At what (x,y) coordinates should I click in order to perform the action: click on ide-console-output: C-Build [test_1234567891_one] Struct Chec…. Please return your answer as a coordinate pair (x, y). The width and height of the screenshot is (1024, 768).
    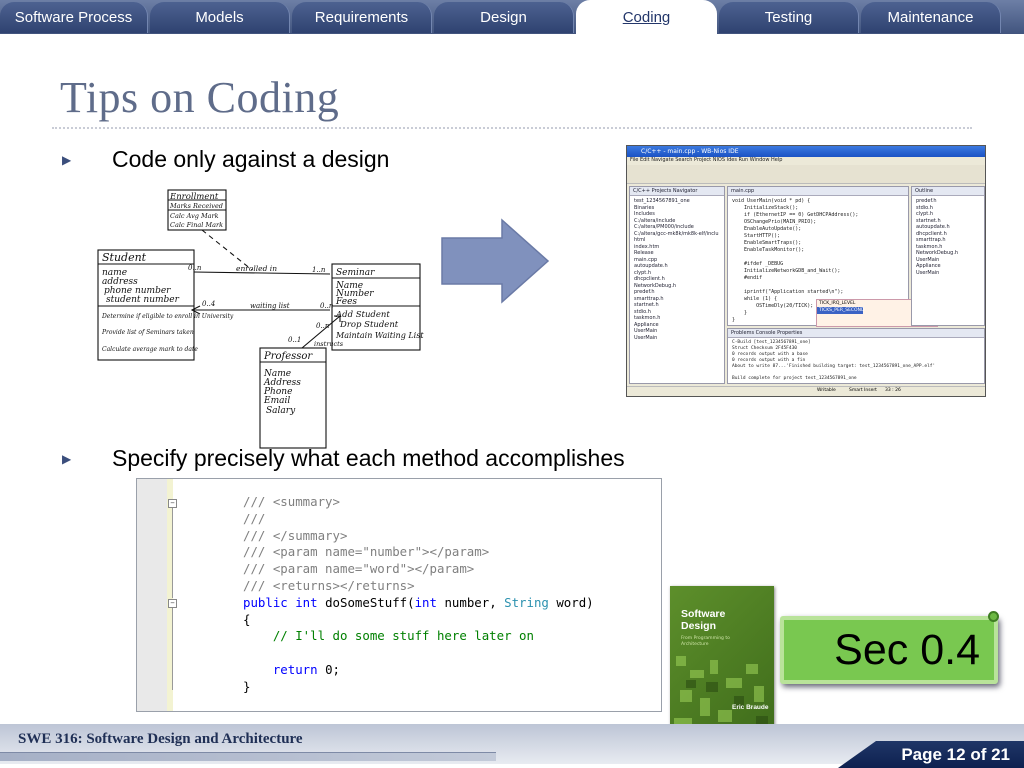
    Looking at the image, I should click on (856, 361).